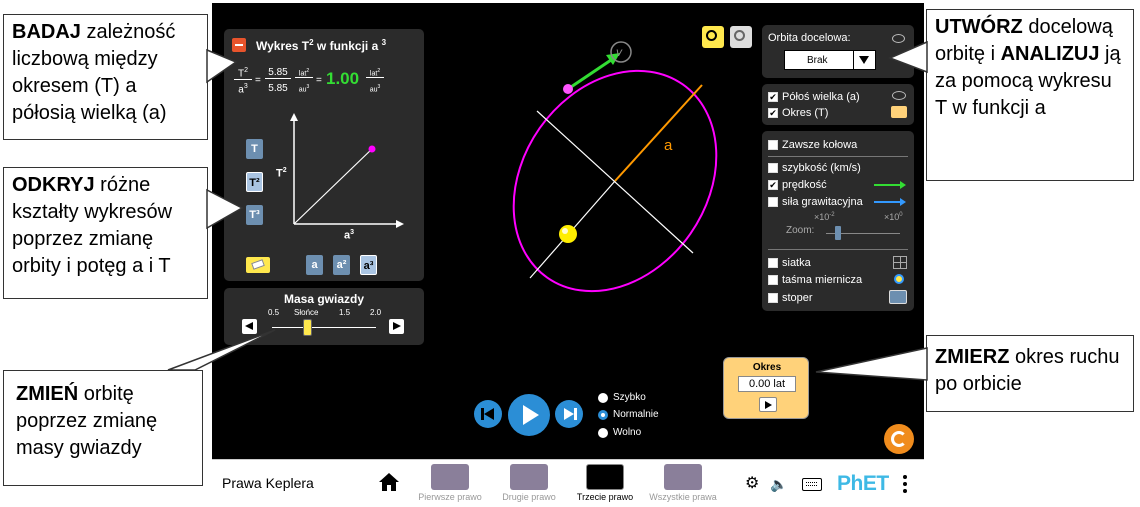 The image size is (1140, 507). What do you see at coordinates (790, 298) in the screenshot?
I see `stopwatch-checkbox: stoper` at bounding box center [790, 298].